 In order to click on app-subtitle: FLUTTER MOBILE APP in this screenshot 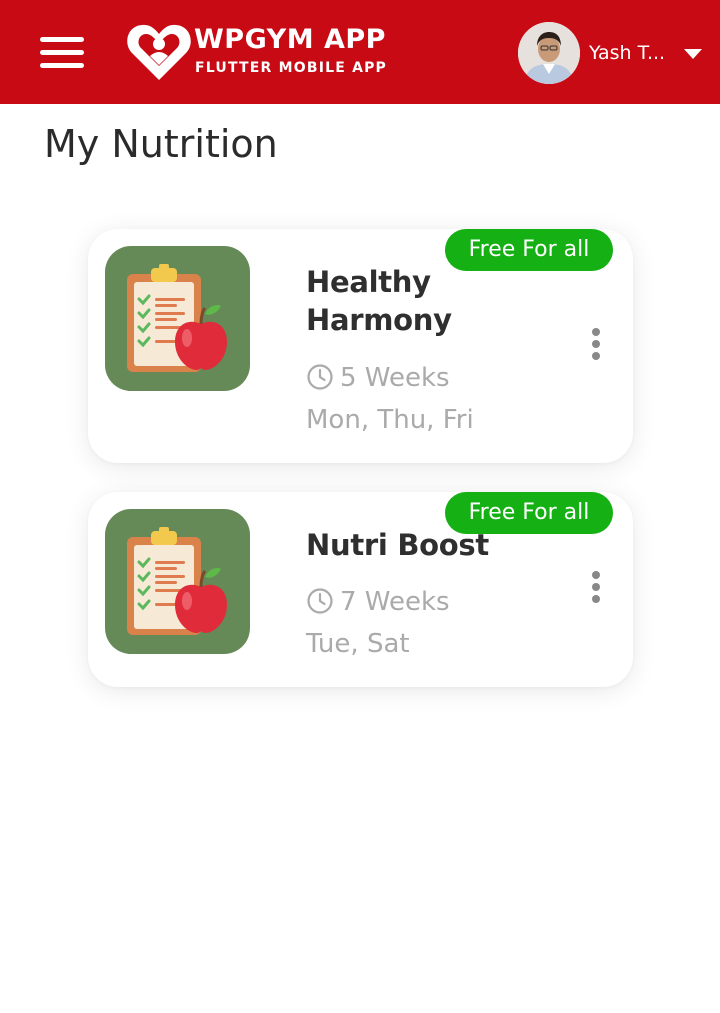, I will do `click(291, 68)`.